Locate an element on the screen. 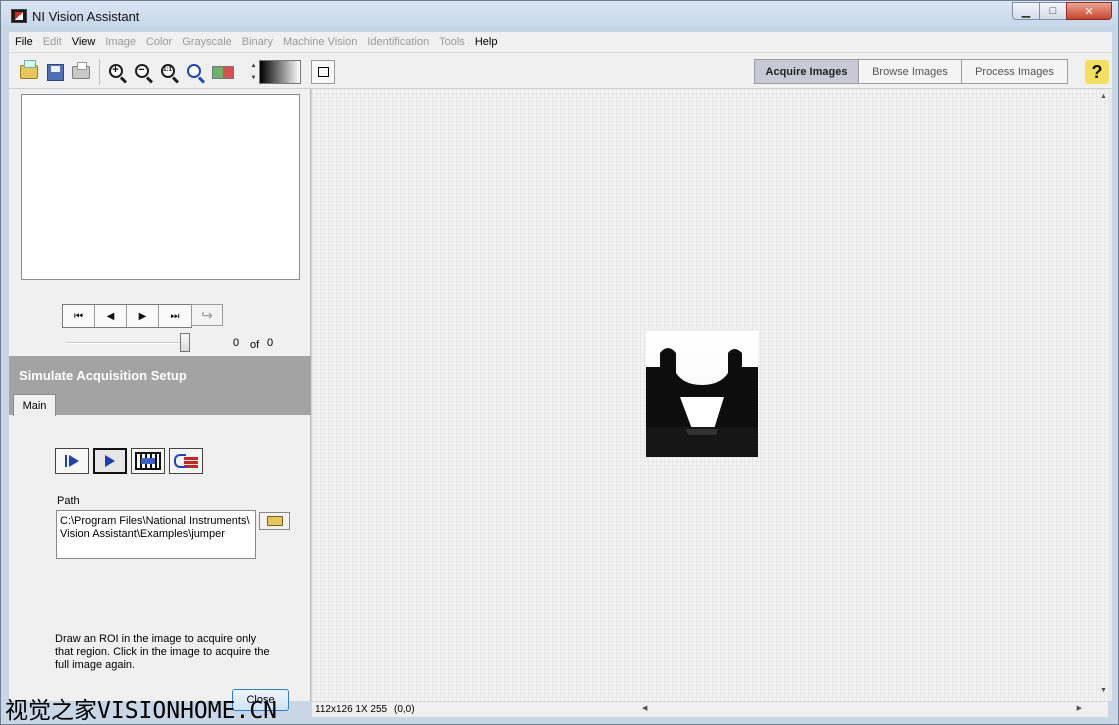  play-icon is located at coordinates (110, 461).